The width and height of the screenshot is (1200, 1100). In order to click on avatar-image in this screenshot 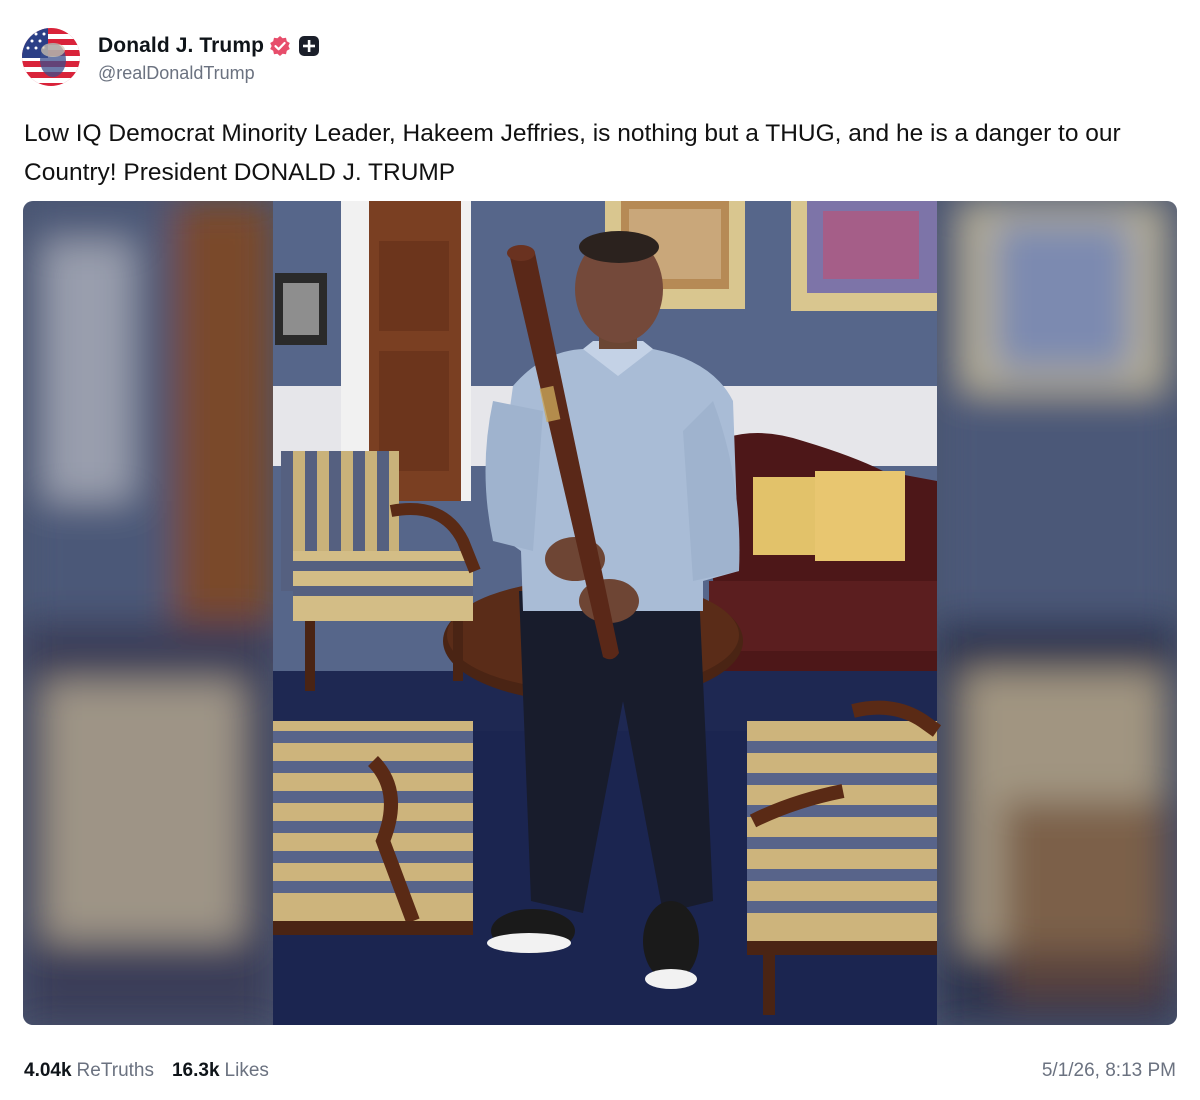, I will do `click(51, 57)`.